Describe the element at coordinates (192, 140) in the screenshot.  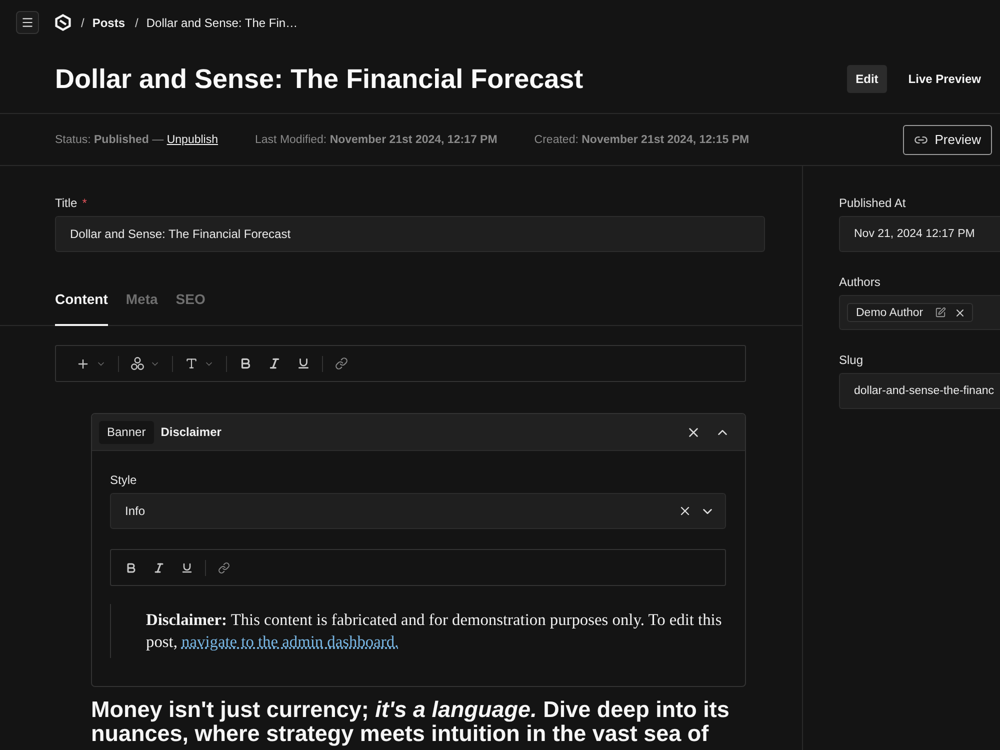
I see `unpublish-link: Unpublish` at that location.